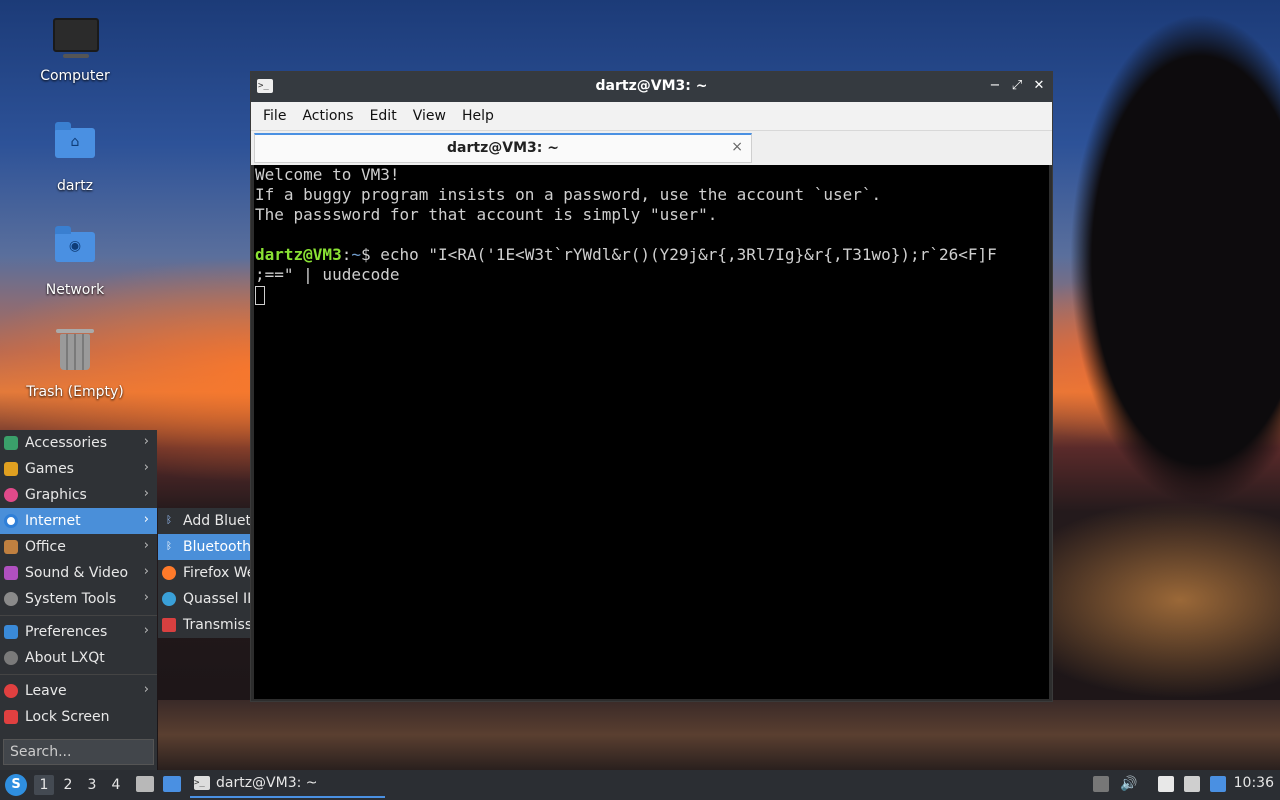 This screenshot has height=800, width=1280. I want to click on menu-item-internet: Internet ›, so click(78, 521).